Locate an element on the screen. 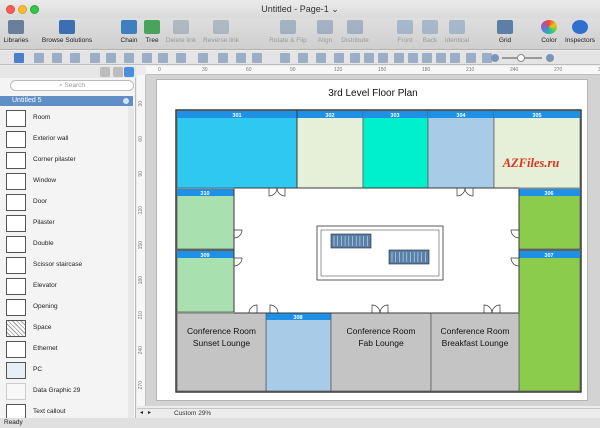 This screenshot has width=600, height=428. ellipse-tool-icon is located at coordinates (57, 58).